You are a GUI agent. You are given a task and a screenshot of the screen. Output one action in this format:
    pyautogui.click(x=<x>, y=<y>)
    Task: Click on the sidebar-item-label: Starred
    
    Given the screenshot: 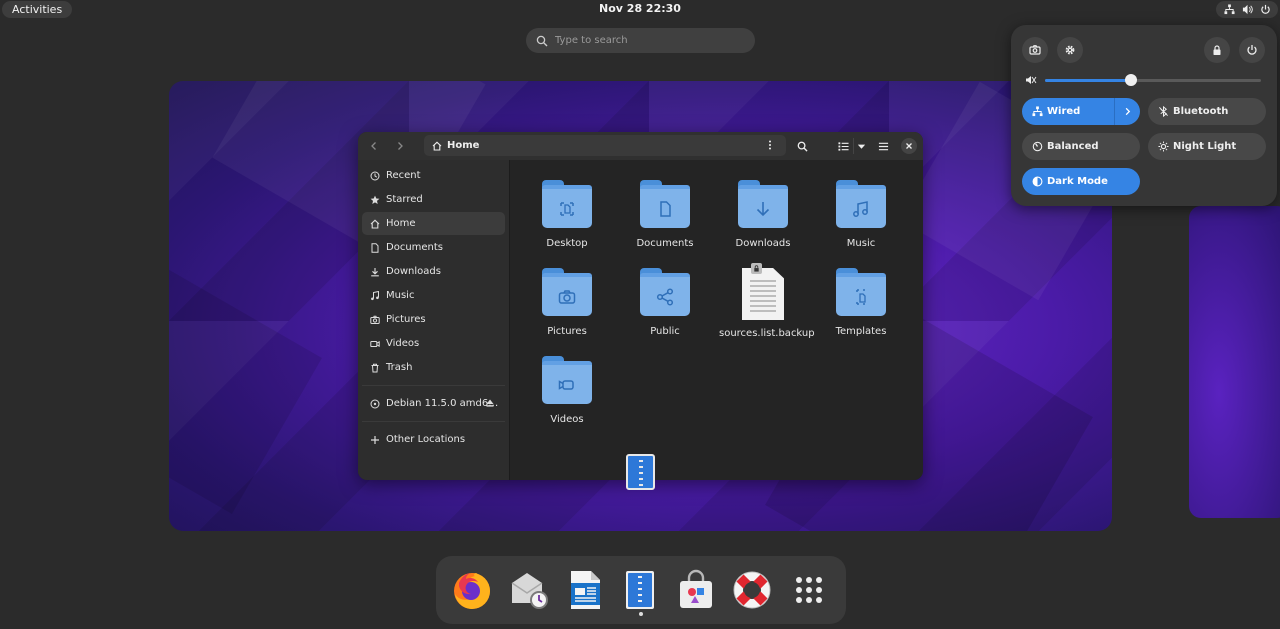 What is the action you would take?
    pyautogui.click(x=404, y=199)
    